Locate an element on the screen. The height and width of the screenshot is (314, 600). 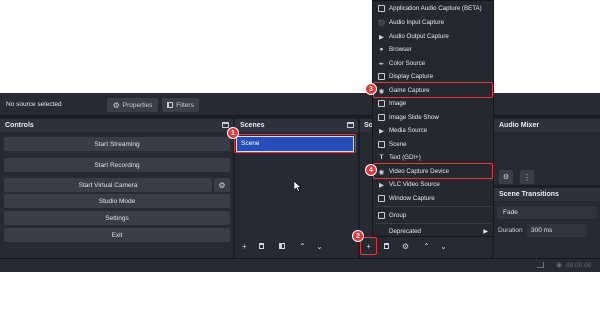
menu-item-image: Image is located at coordinates (433, 103).